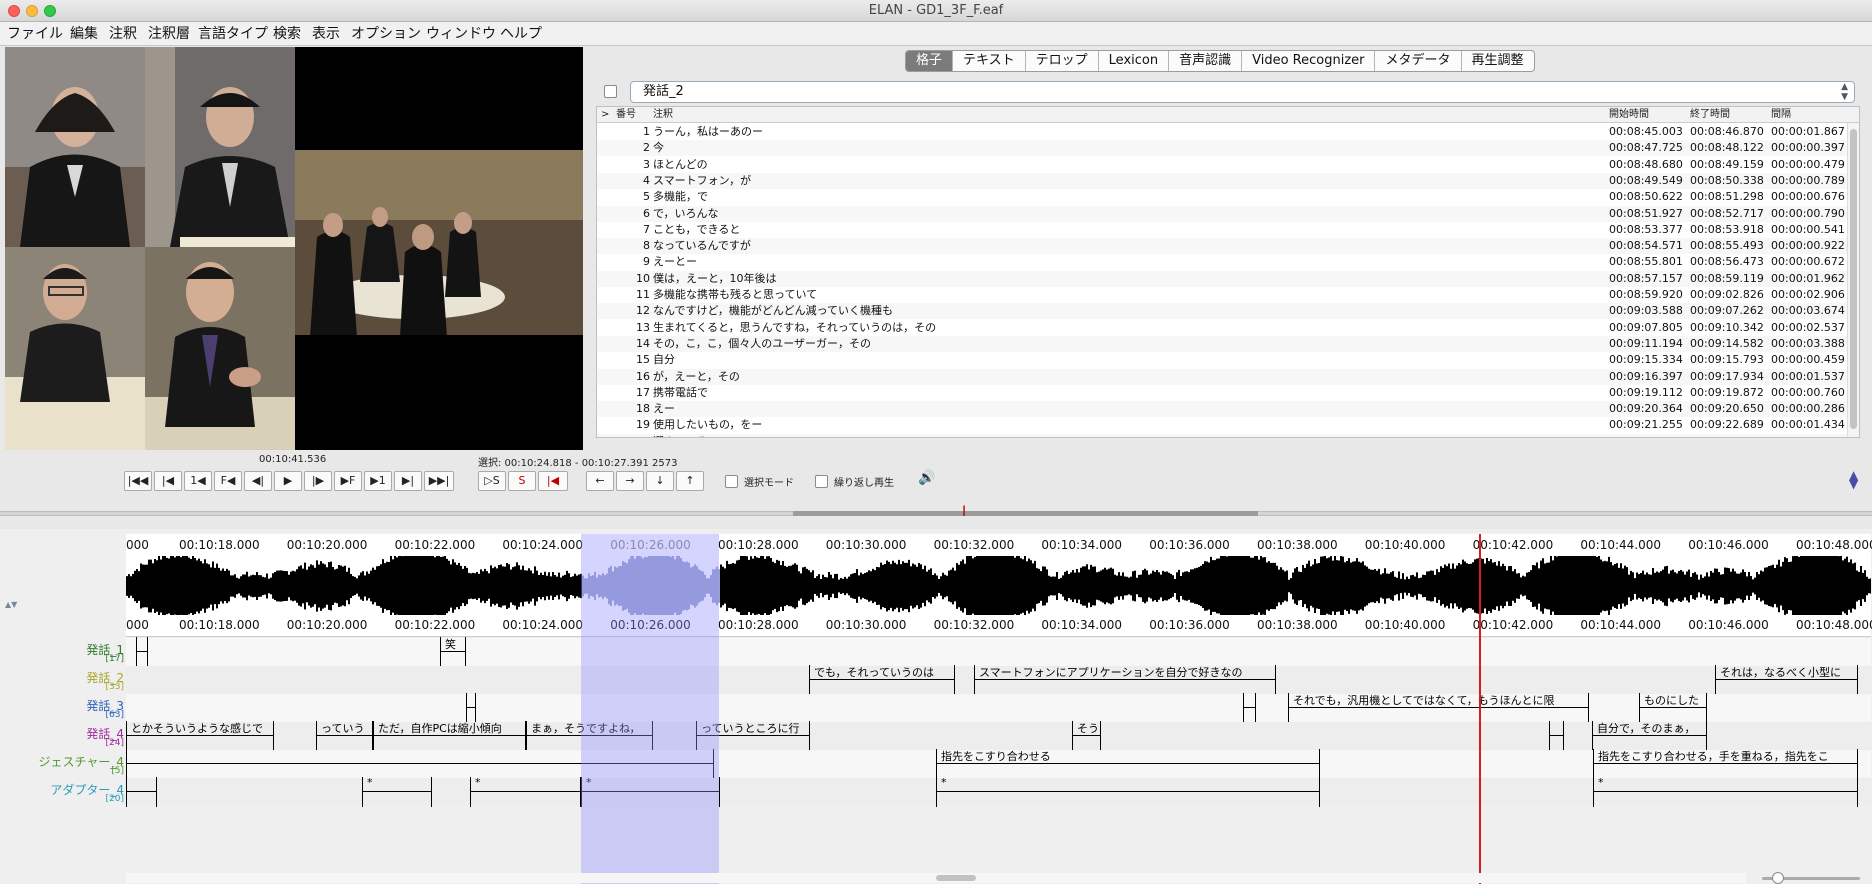  What do you see at coordinates (326, 34) in the screenshot?
I see `menu-view: 表示` at bounding box center [326, 34].